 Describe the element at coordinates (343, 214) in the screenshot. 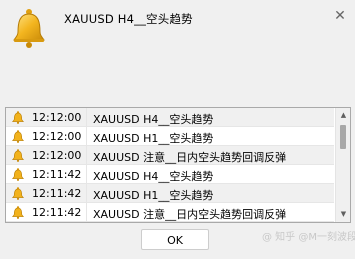

I see `scroll-down-arrow-icon: ▼` at that location.